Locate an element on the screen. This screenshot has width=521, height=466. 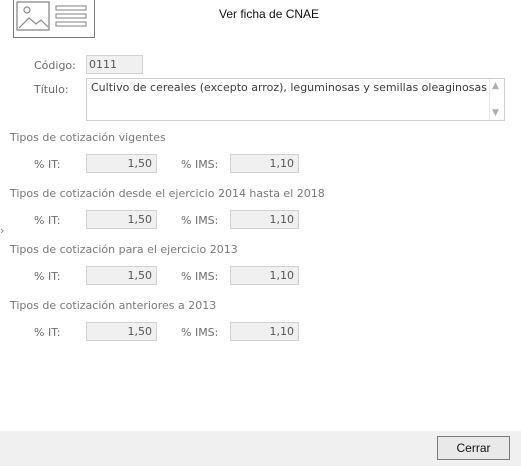
codigo-label: Código: is located at coordinates (55, 65).